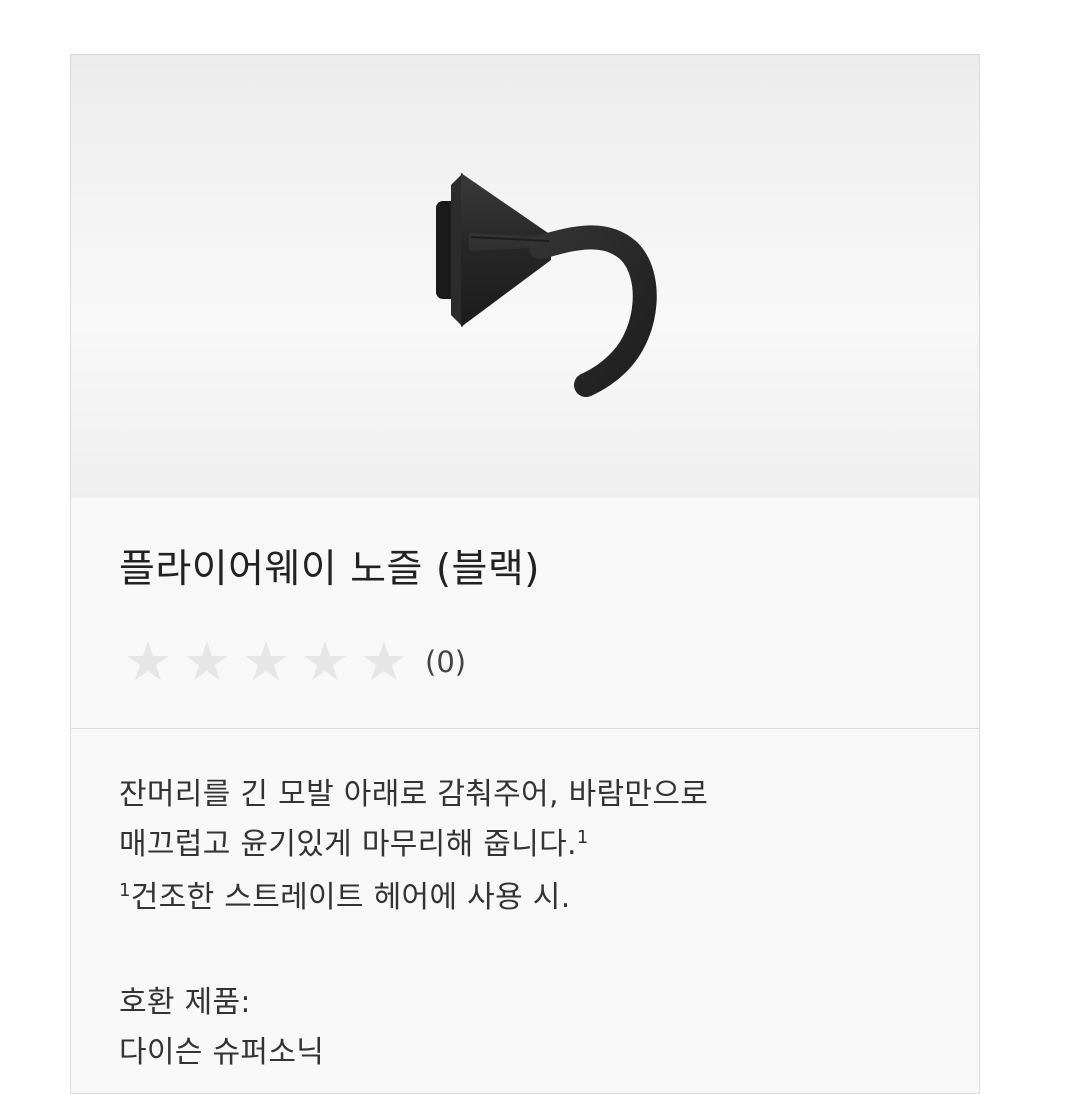  I want to click on description-line-2: 매끄럽고 윤기있게 마무리해 줍니다.1, so click(354, 841).